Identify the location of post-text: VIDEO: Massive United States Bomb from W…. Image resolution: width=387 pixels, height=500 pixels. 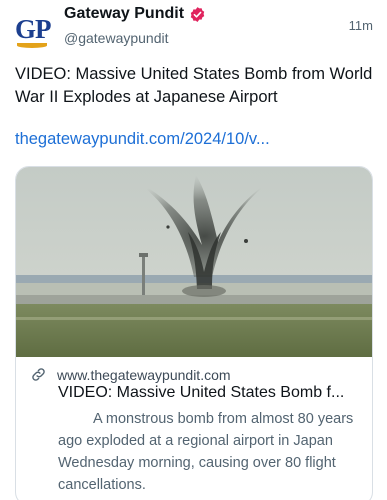
(194, 85).